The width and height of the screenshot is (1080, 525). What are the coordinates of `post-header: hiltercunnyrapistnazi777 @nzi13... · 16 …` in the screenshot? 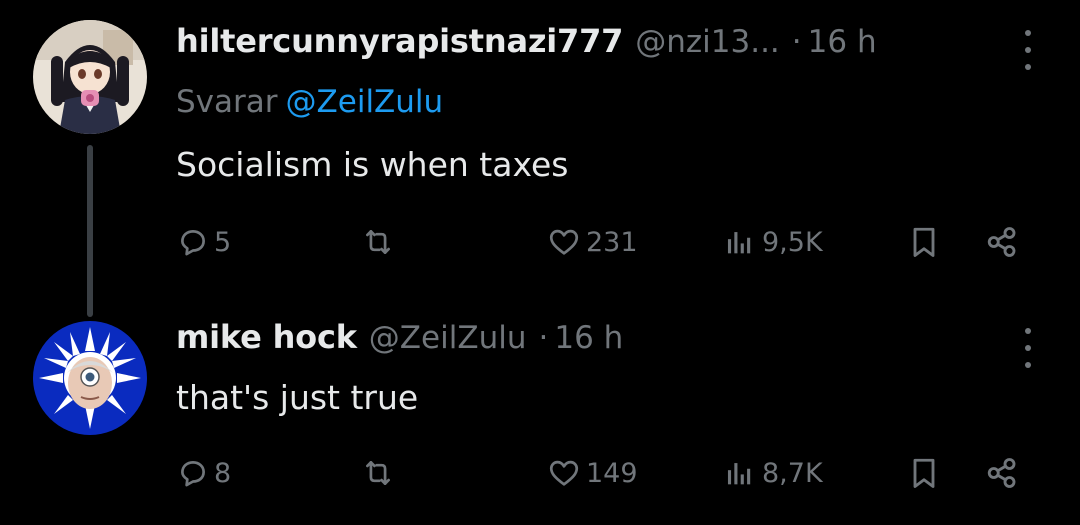 It's located at (526, 45).